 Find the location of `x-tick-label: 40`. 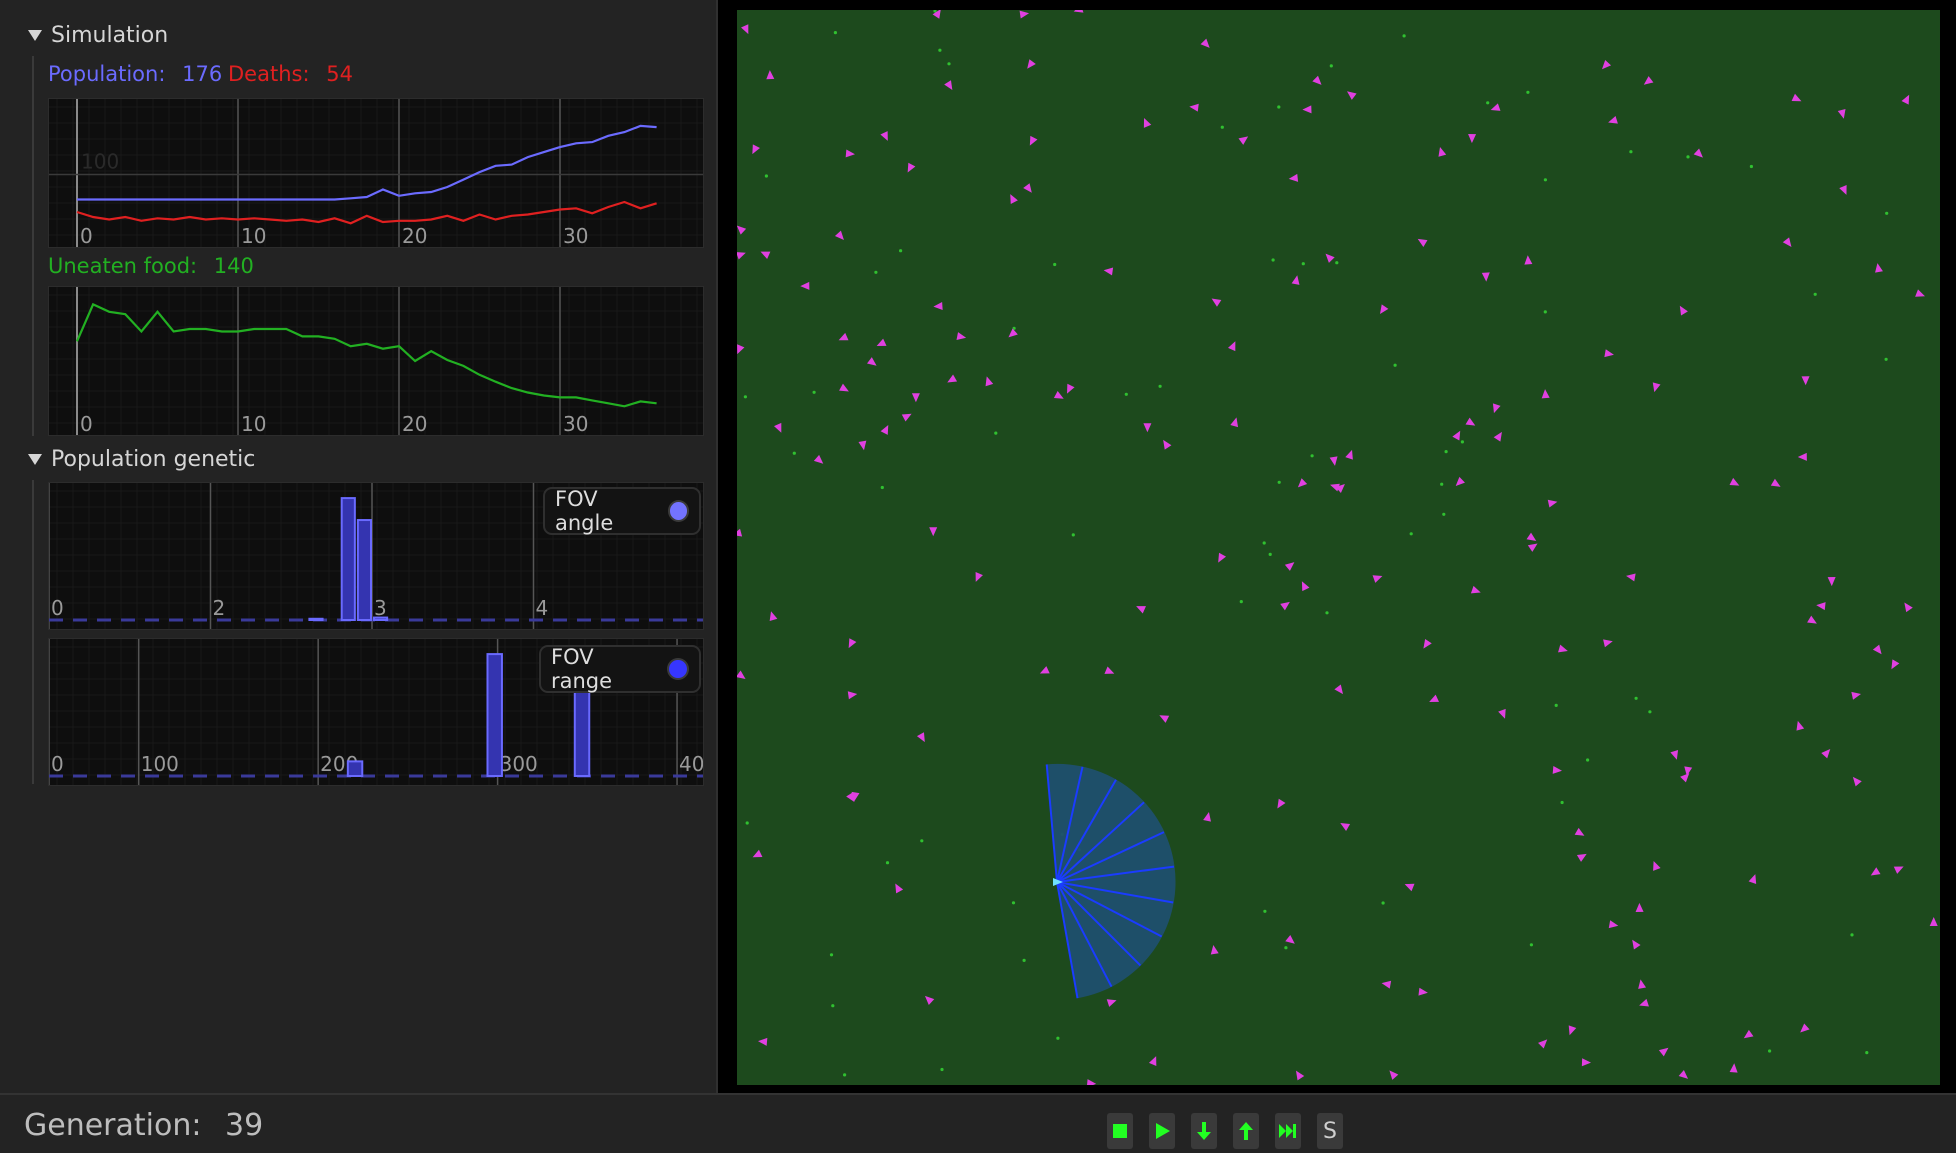

x-tick-label: 40 is located at coordinates (691, 764).